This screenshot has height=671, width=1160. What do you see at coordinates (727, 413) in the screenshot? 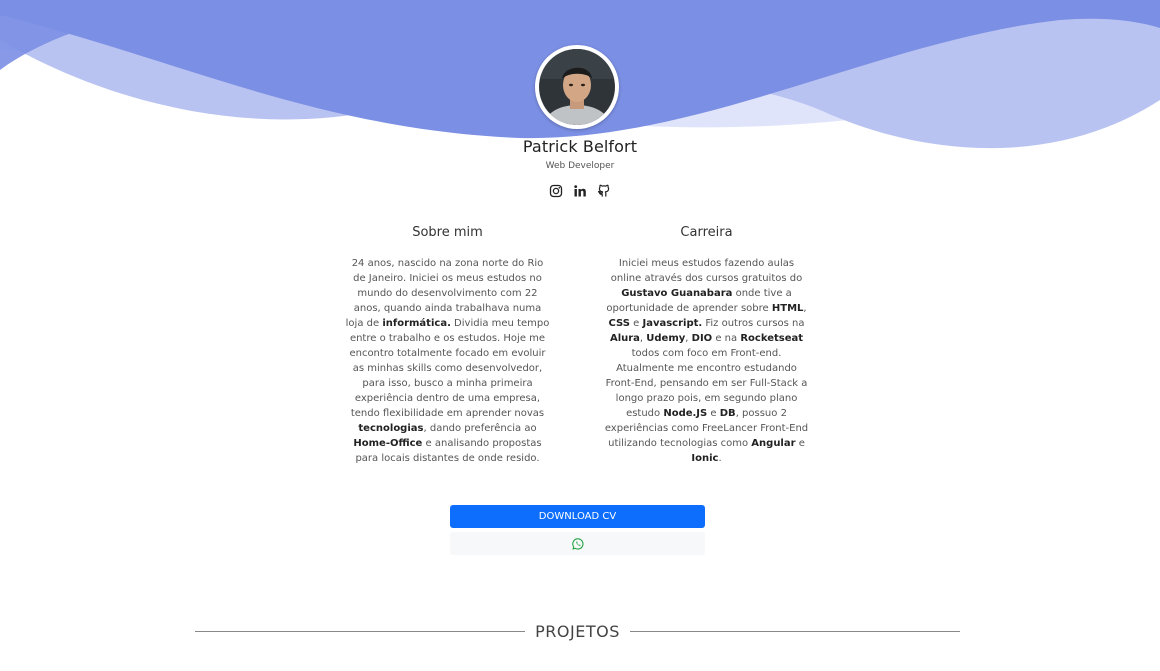
I see `highlight-text: DB` at bounding box center [727, 413].